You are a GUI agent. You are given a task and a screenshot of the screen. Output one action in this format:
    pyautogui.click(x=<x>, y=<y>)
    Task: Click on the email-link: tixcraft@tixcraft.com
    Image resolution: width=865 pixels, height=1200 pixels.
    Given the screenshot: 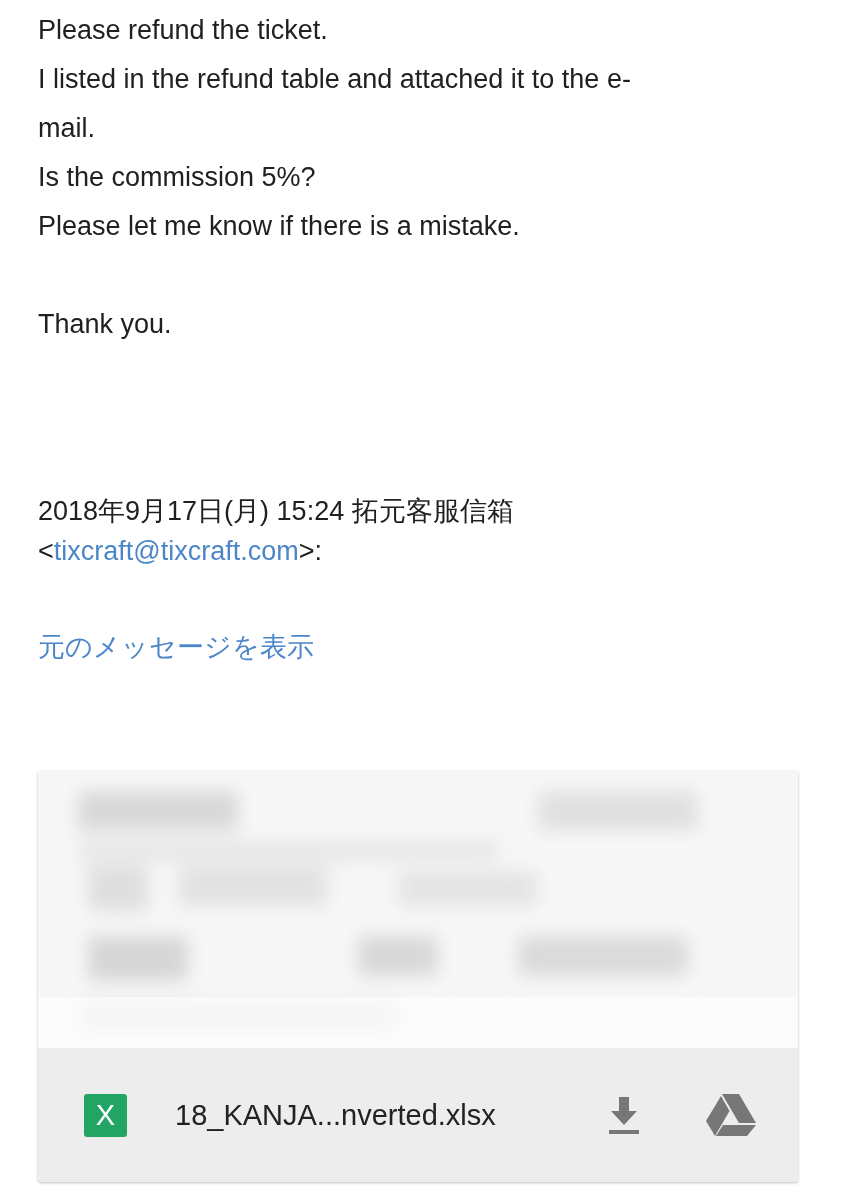 What is the action you would take?
    pyautogui.click(x=176, y=551)
    